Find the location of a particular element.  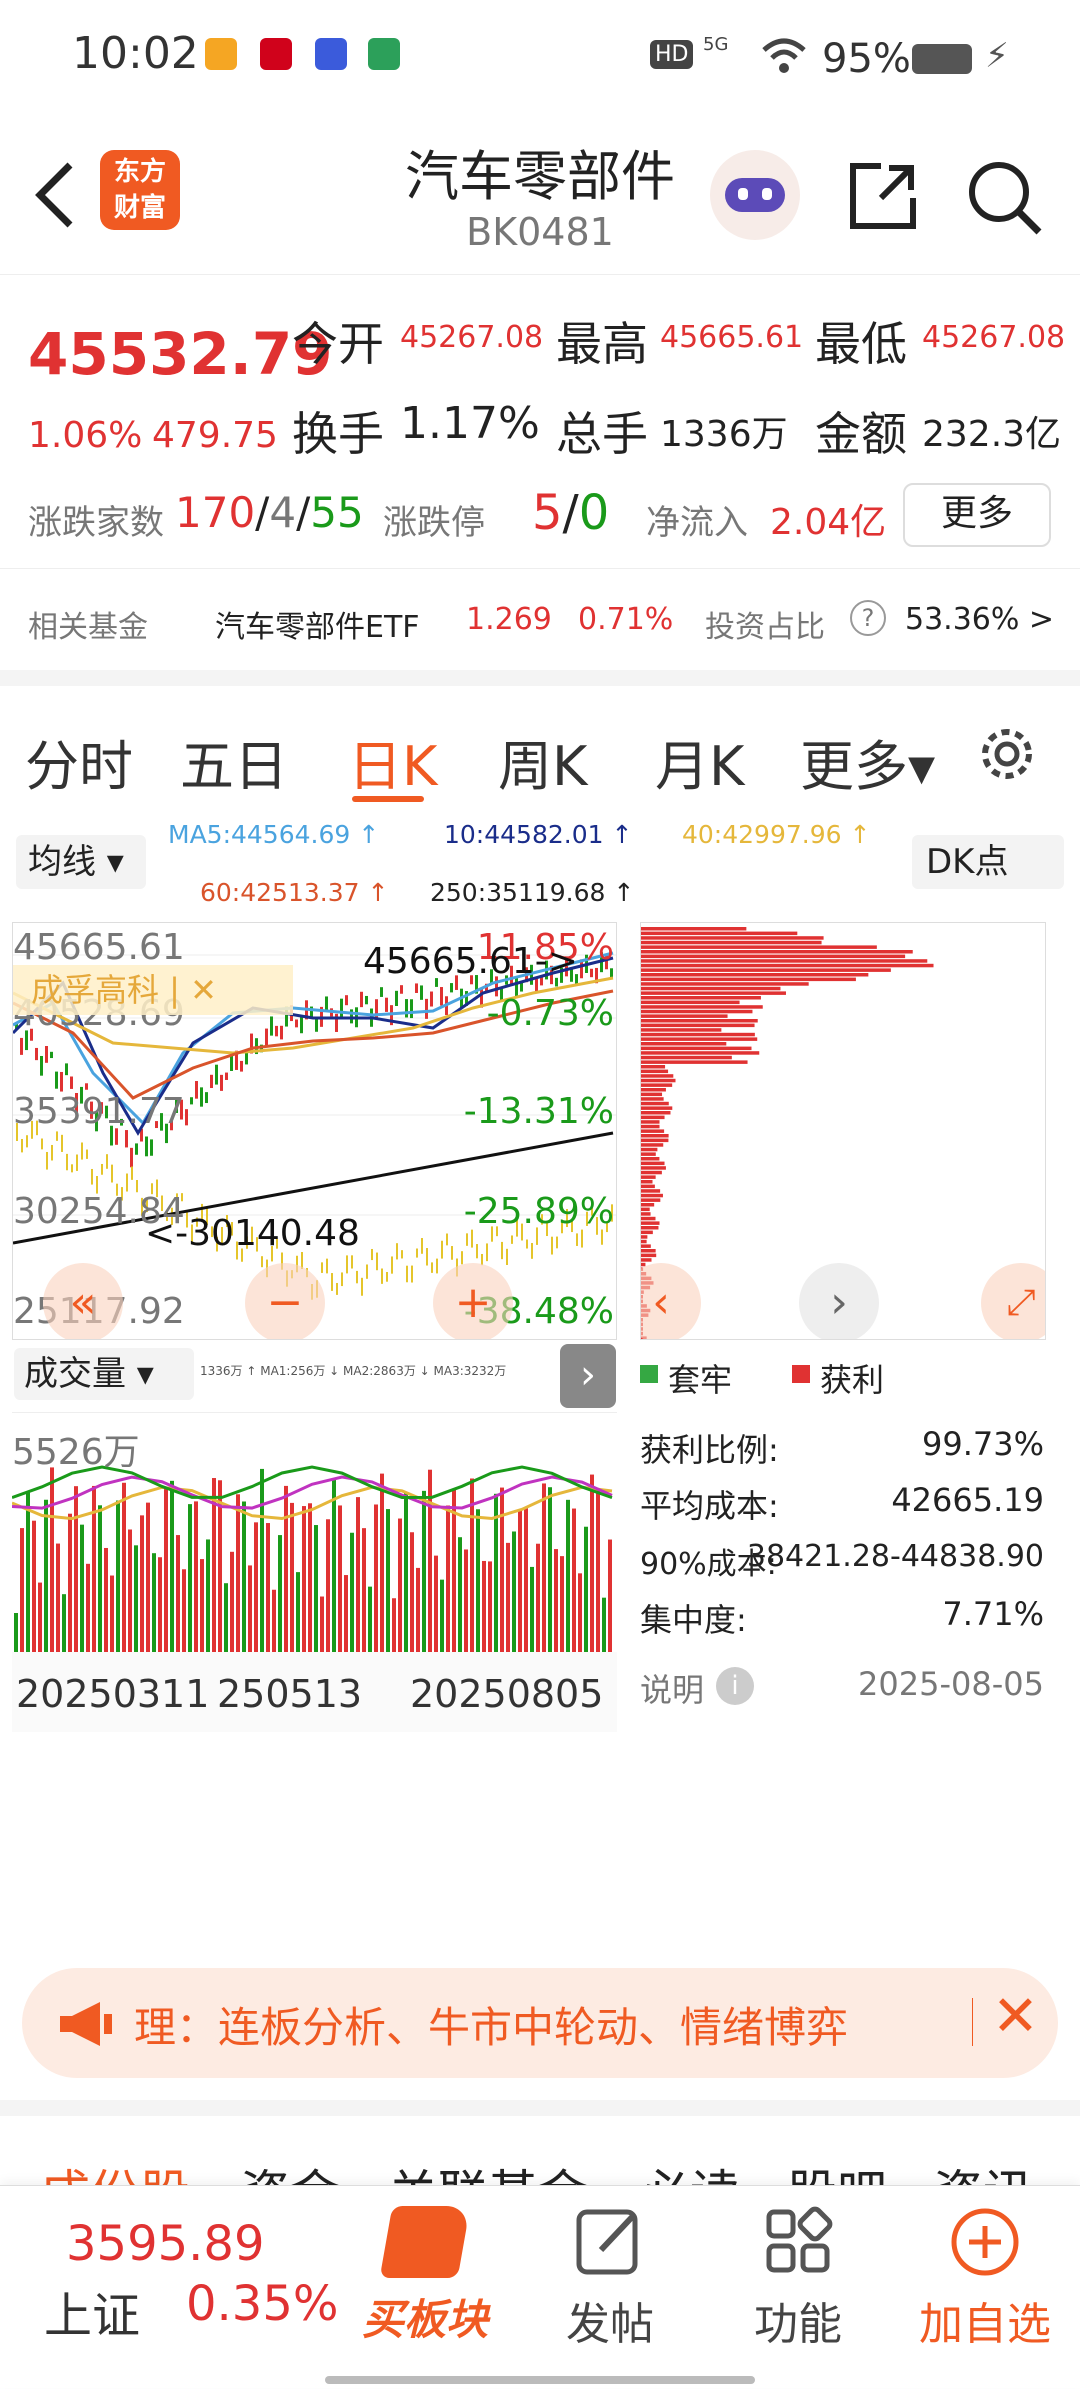

fund-name: 汽车零部件ETF is located at coordinates (317, 624).